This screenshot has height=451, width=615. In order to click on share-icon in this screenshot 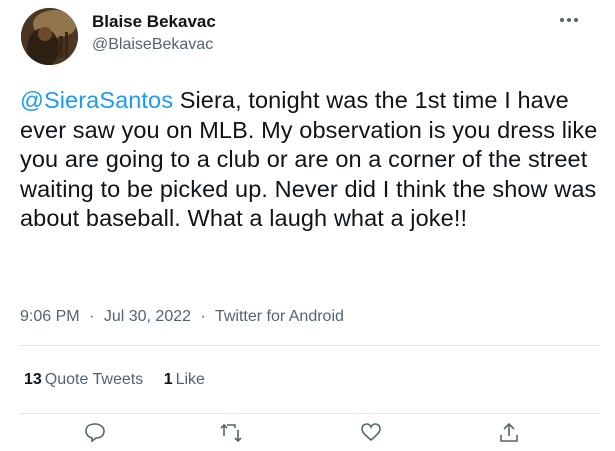, I will do `click(509, 433)`.